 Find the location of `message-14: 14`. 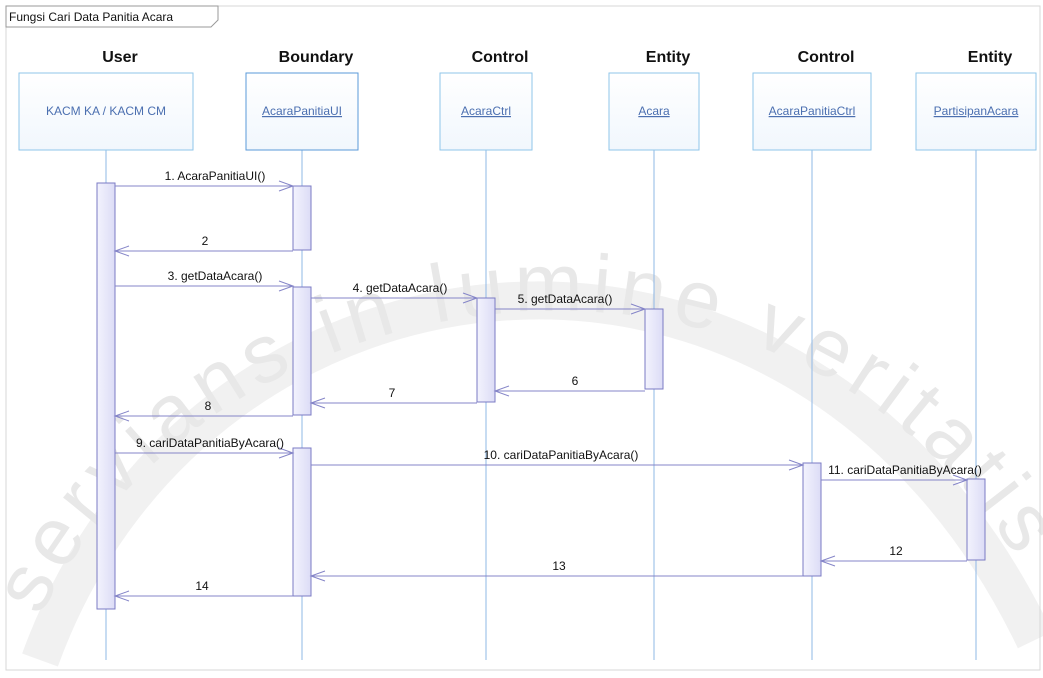

message-14: 14 is located at coordinates (203, 590).